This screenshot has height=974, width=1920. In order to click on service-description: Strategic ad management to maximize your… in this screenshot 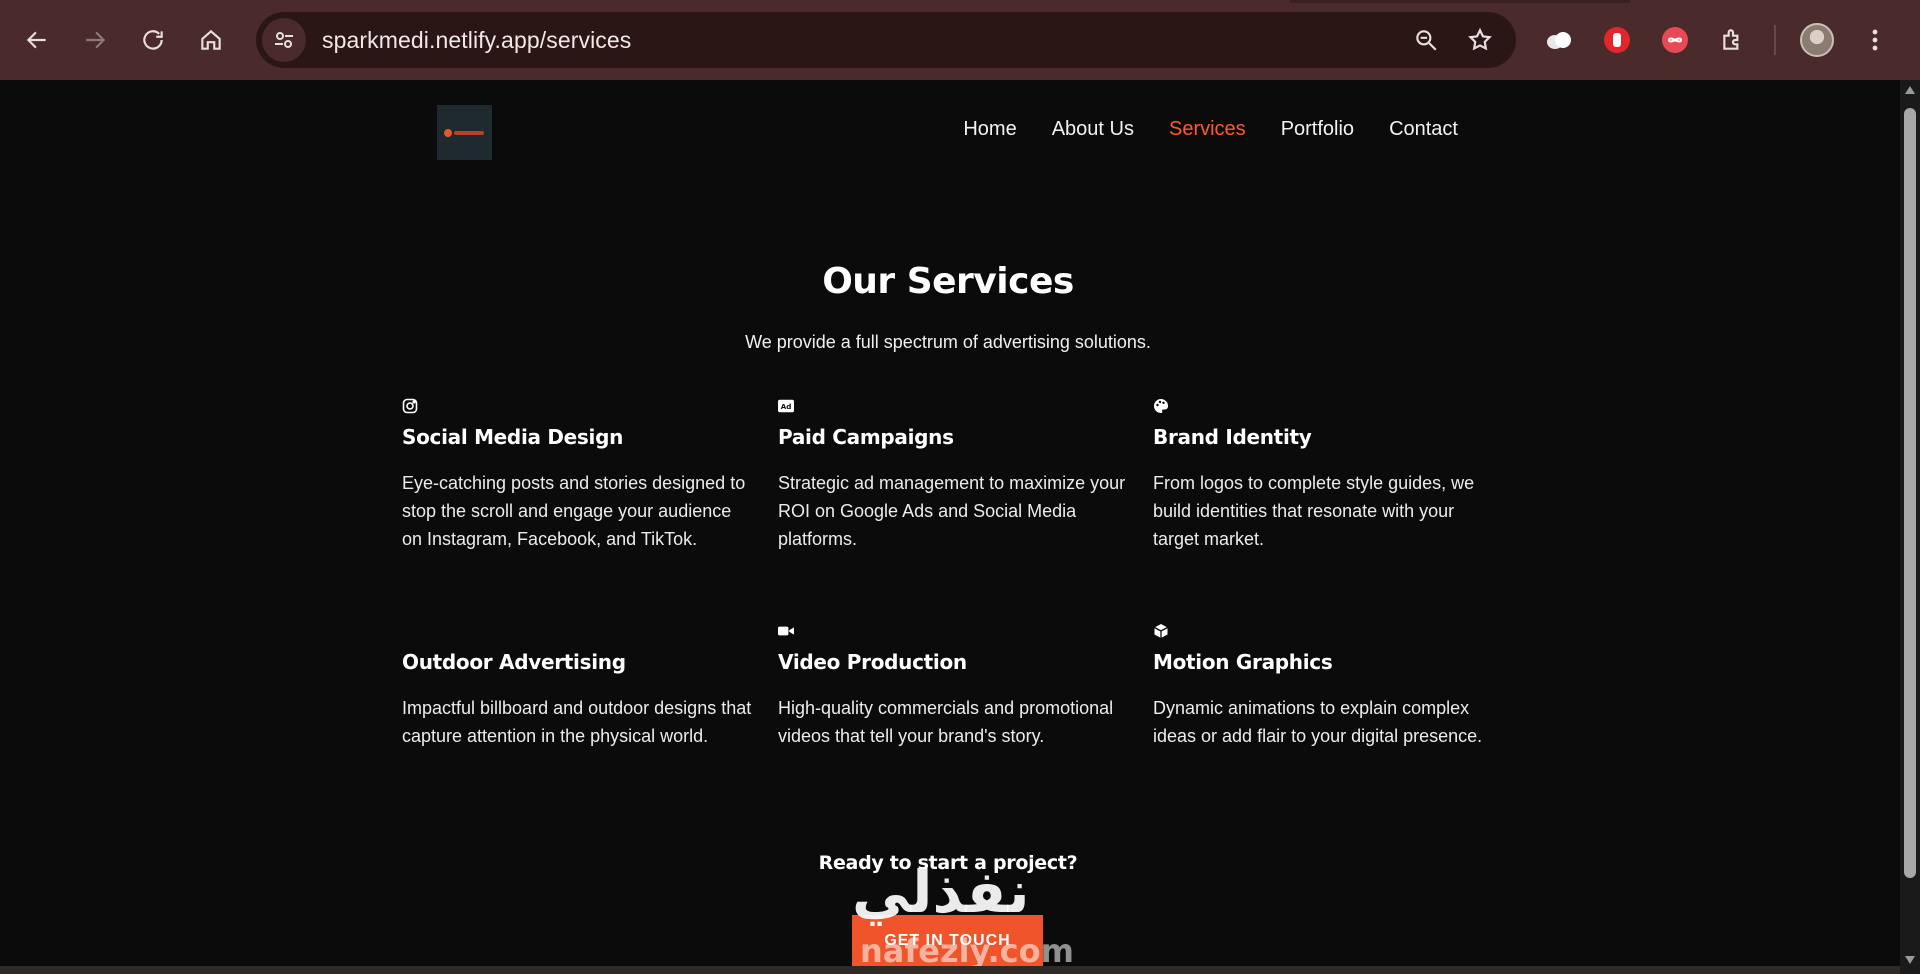, I will do `click(952, 511)`.